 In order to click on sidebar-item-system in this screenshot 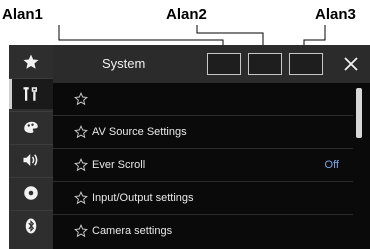, I will do `click(31, 93)`.